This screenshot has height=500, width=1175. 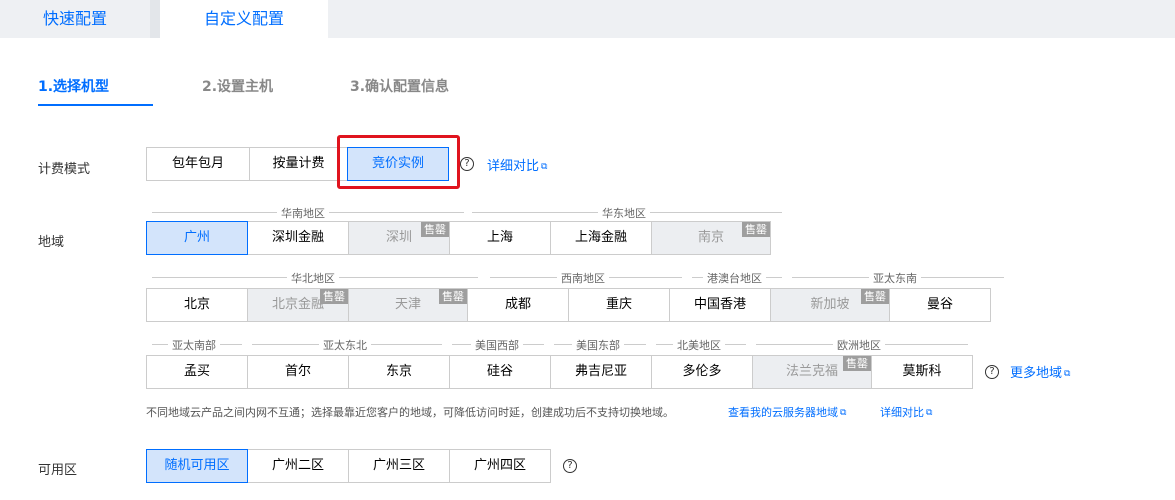 I want to click on view-my-regions-text: 查看我的云服务器地域, so click(x=783, y=412).